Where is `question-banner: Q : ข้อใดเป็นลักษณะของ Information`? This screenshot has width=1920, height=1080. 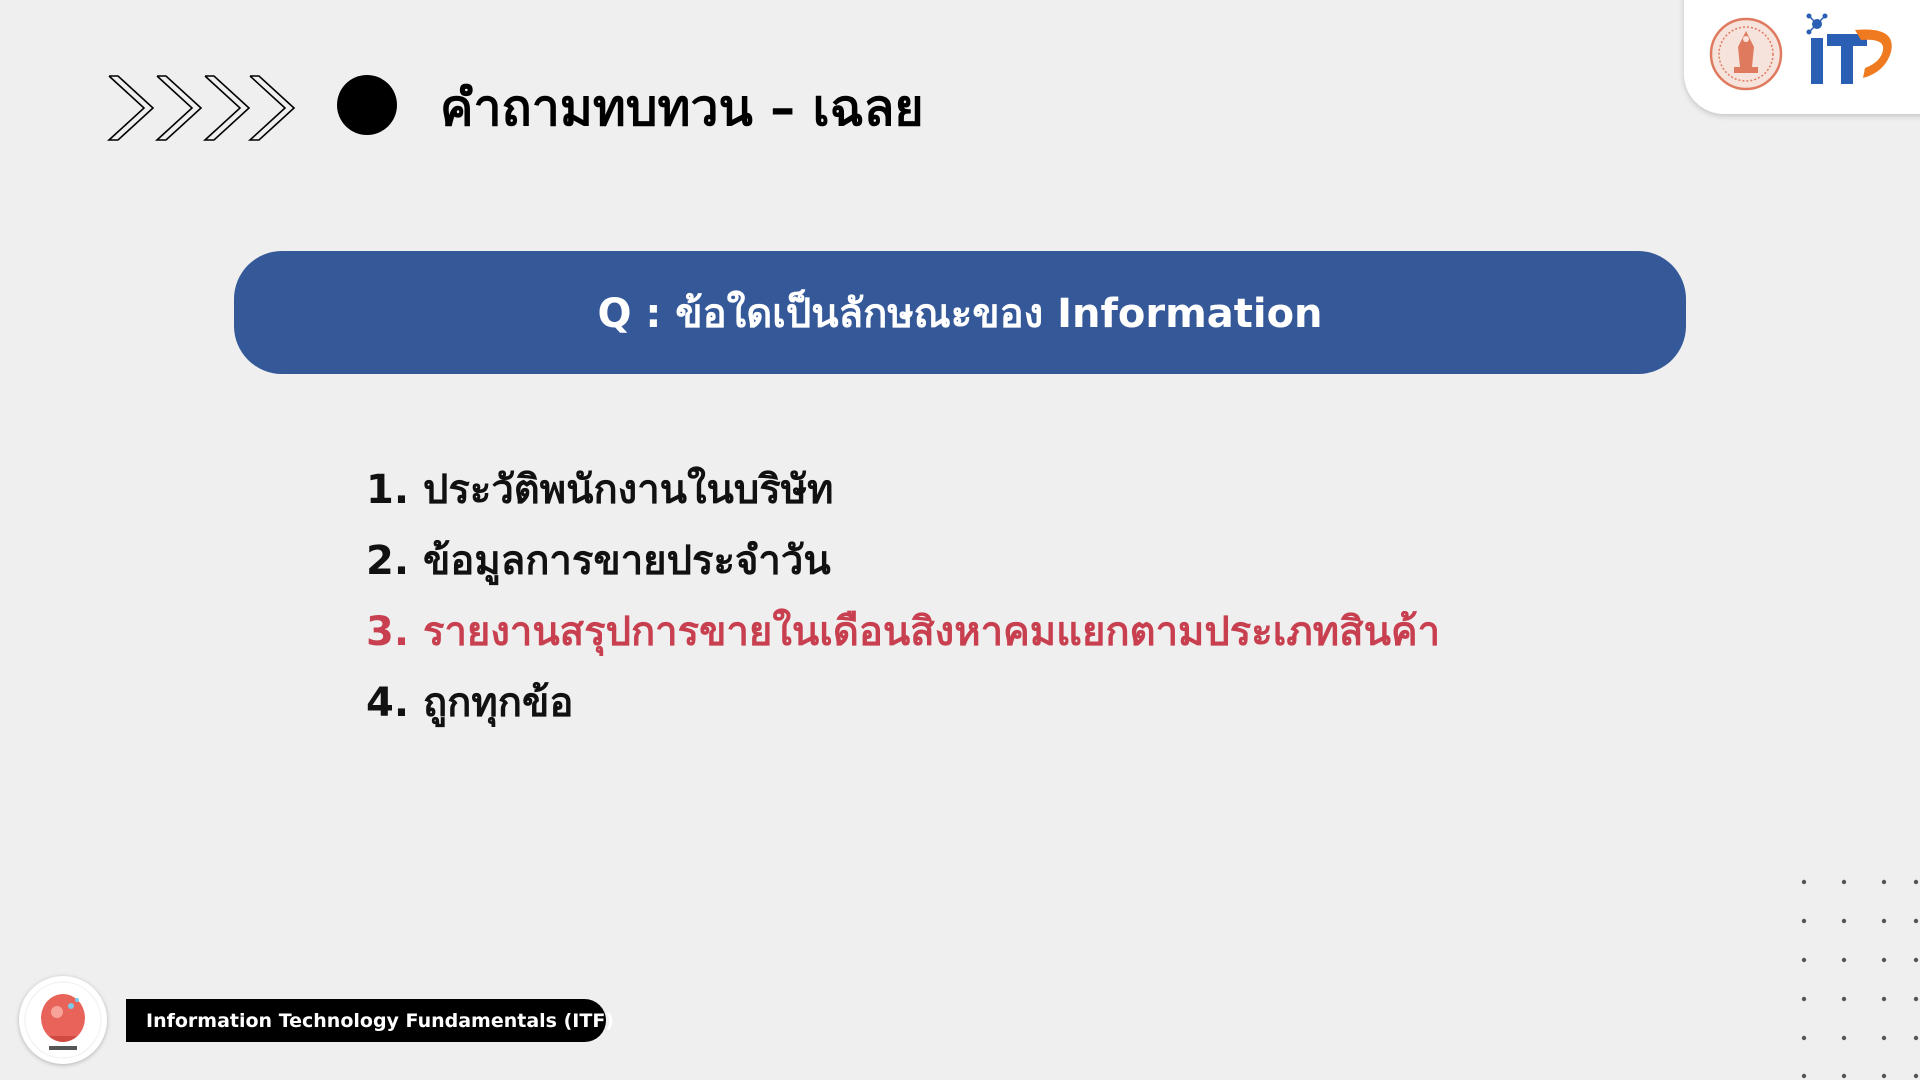
question-banner: Q : ข้อใดเป็นลักษณะของ Information is located at coordinates (960, 312).